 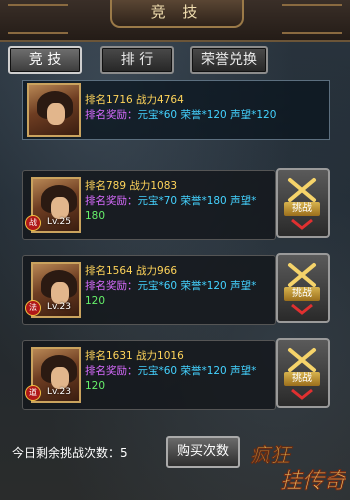 What do you see at coordinates (131, 271) in the screenshot?
I see `opponent-rank-power: 排名1564 战力966` at bounding box center [131, 271].